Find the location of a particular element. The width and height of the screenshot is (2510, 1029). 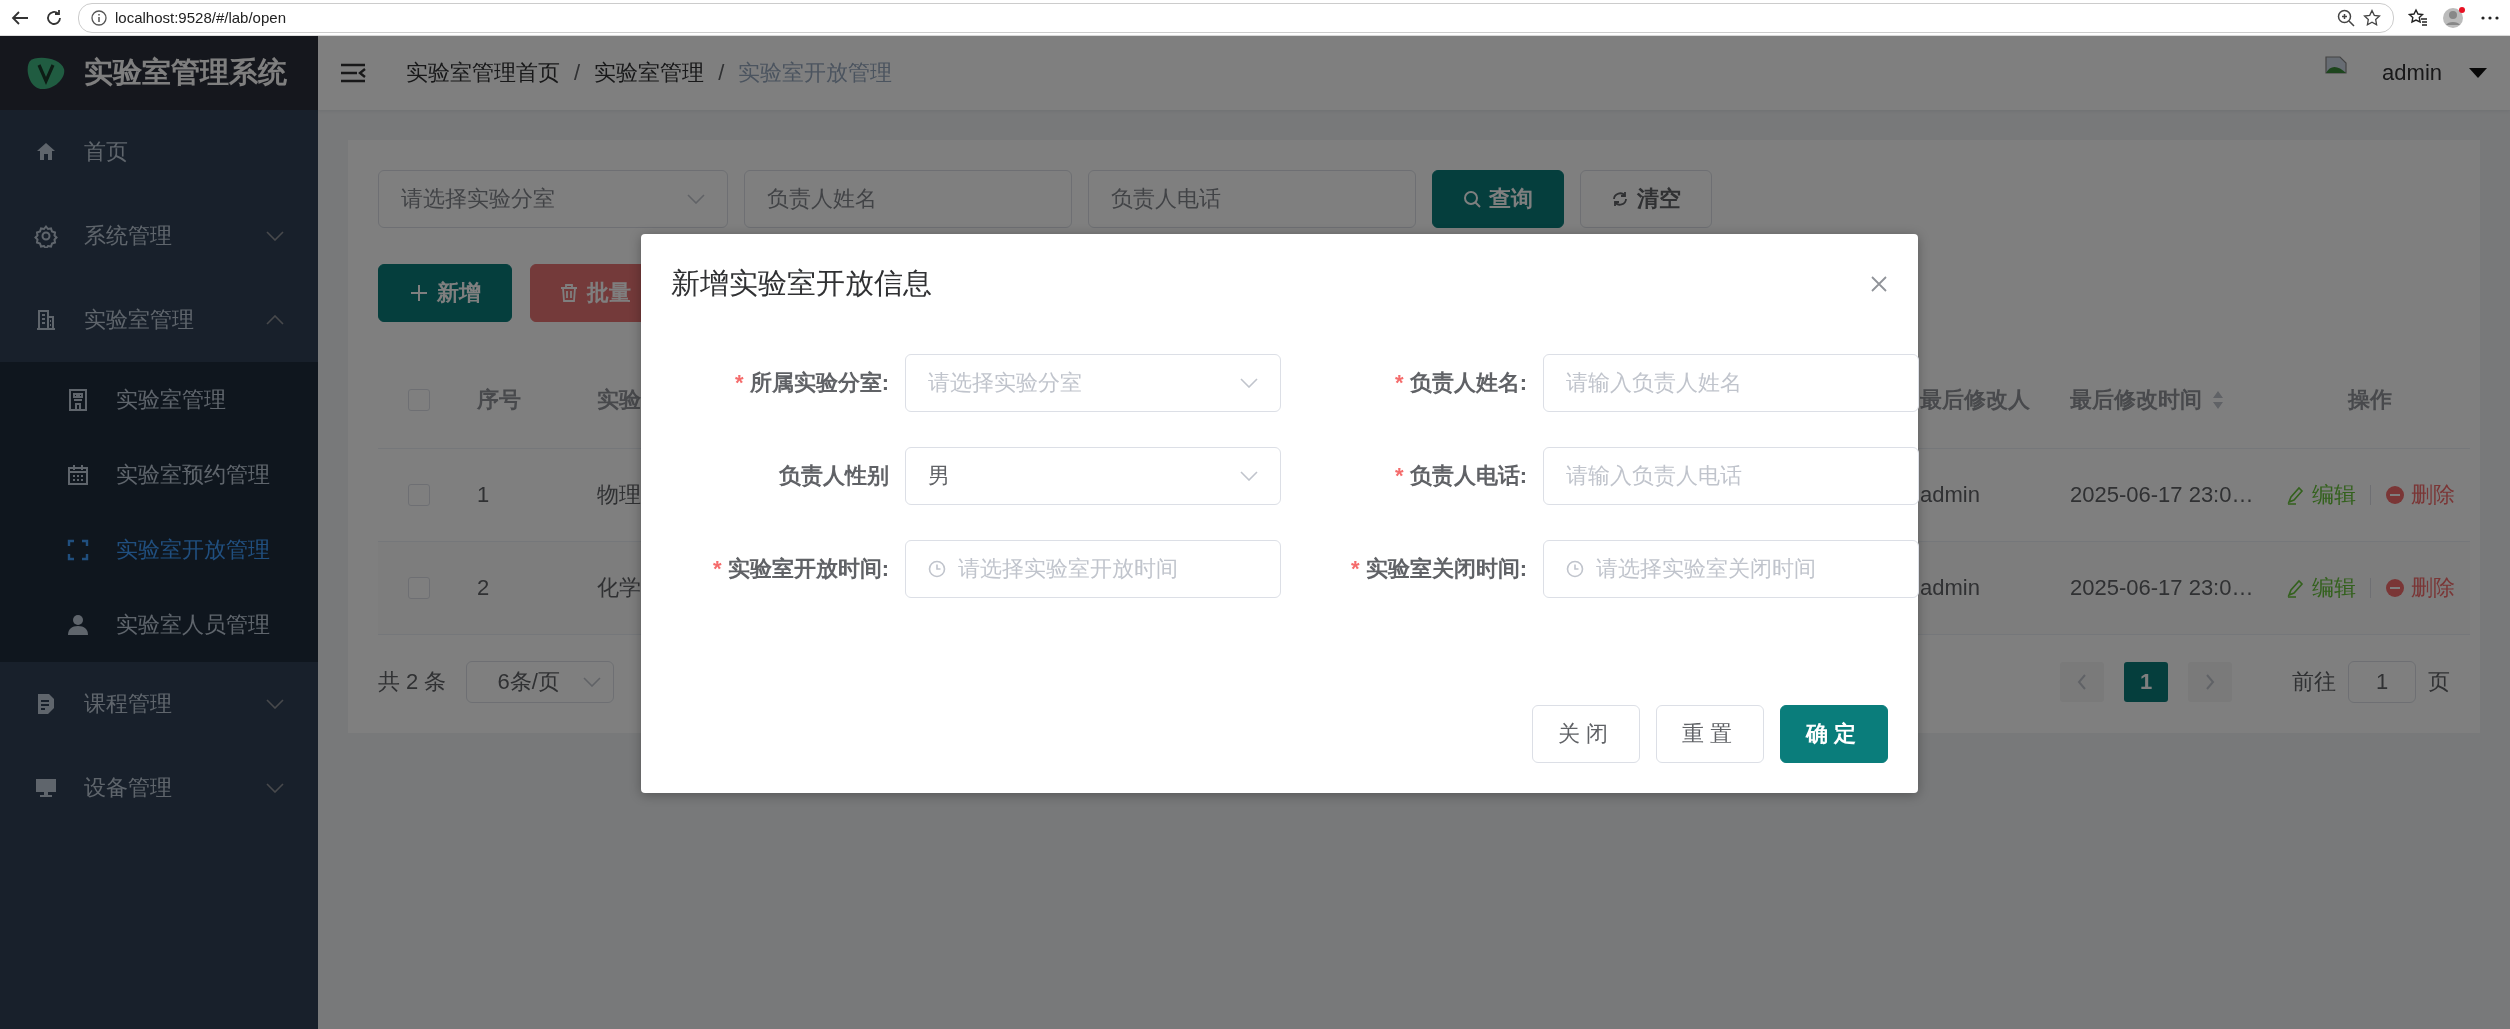

form-label: * 负责人姓名: is located at coordinates (1460, 383).